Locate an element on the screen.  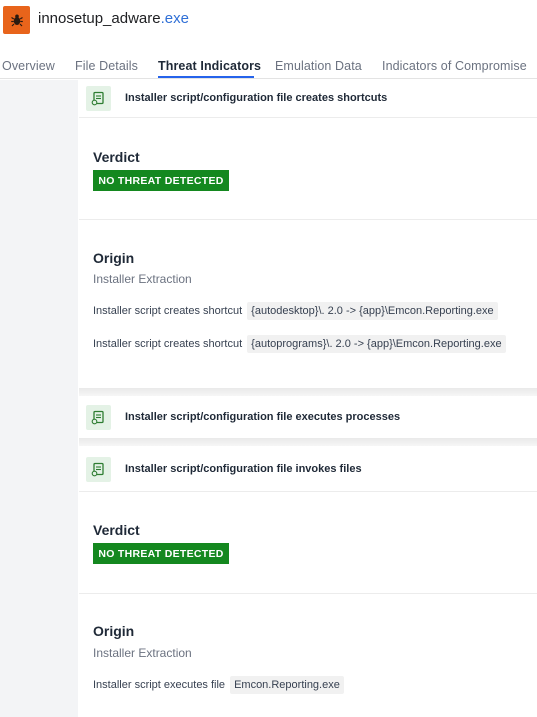
file-title: innosetup_adware.exe is located at coordinates (113, 18).